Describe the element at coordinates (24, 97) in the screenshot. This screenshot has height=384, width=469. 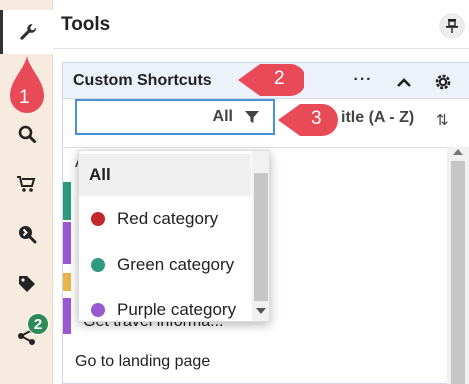
I see `callout-one-label: 1` at that location.